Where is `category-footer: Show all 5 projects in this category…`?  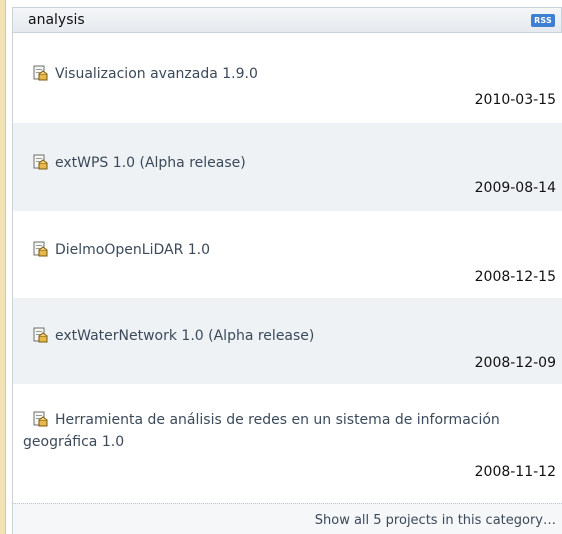
category-footer: Show all 5 projects in this category… is located at coordinates (287, 518).